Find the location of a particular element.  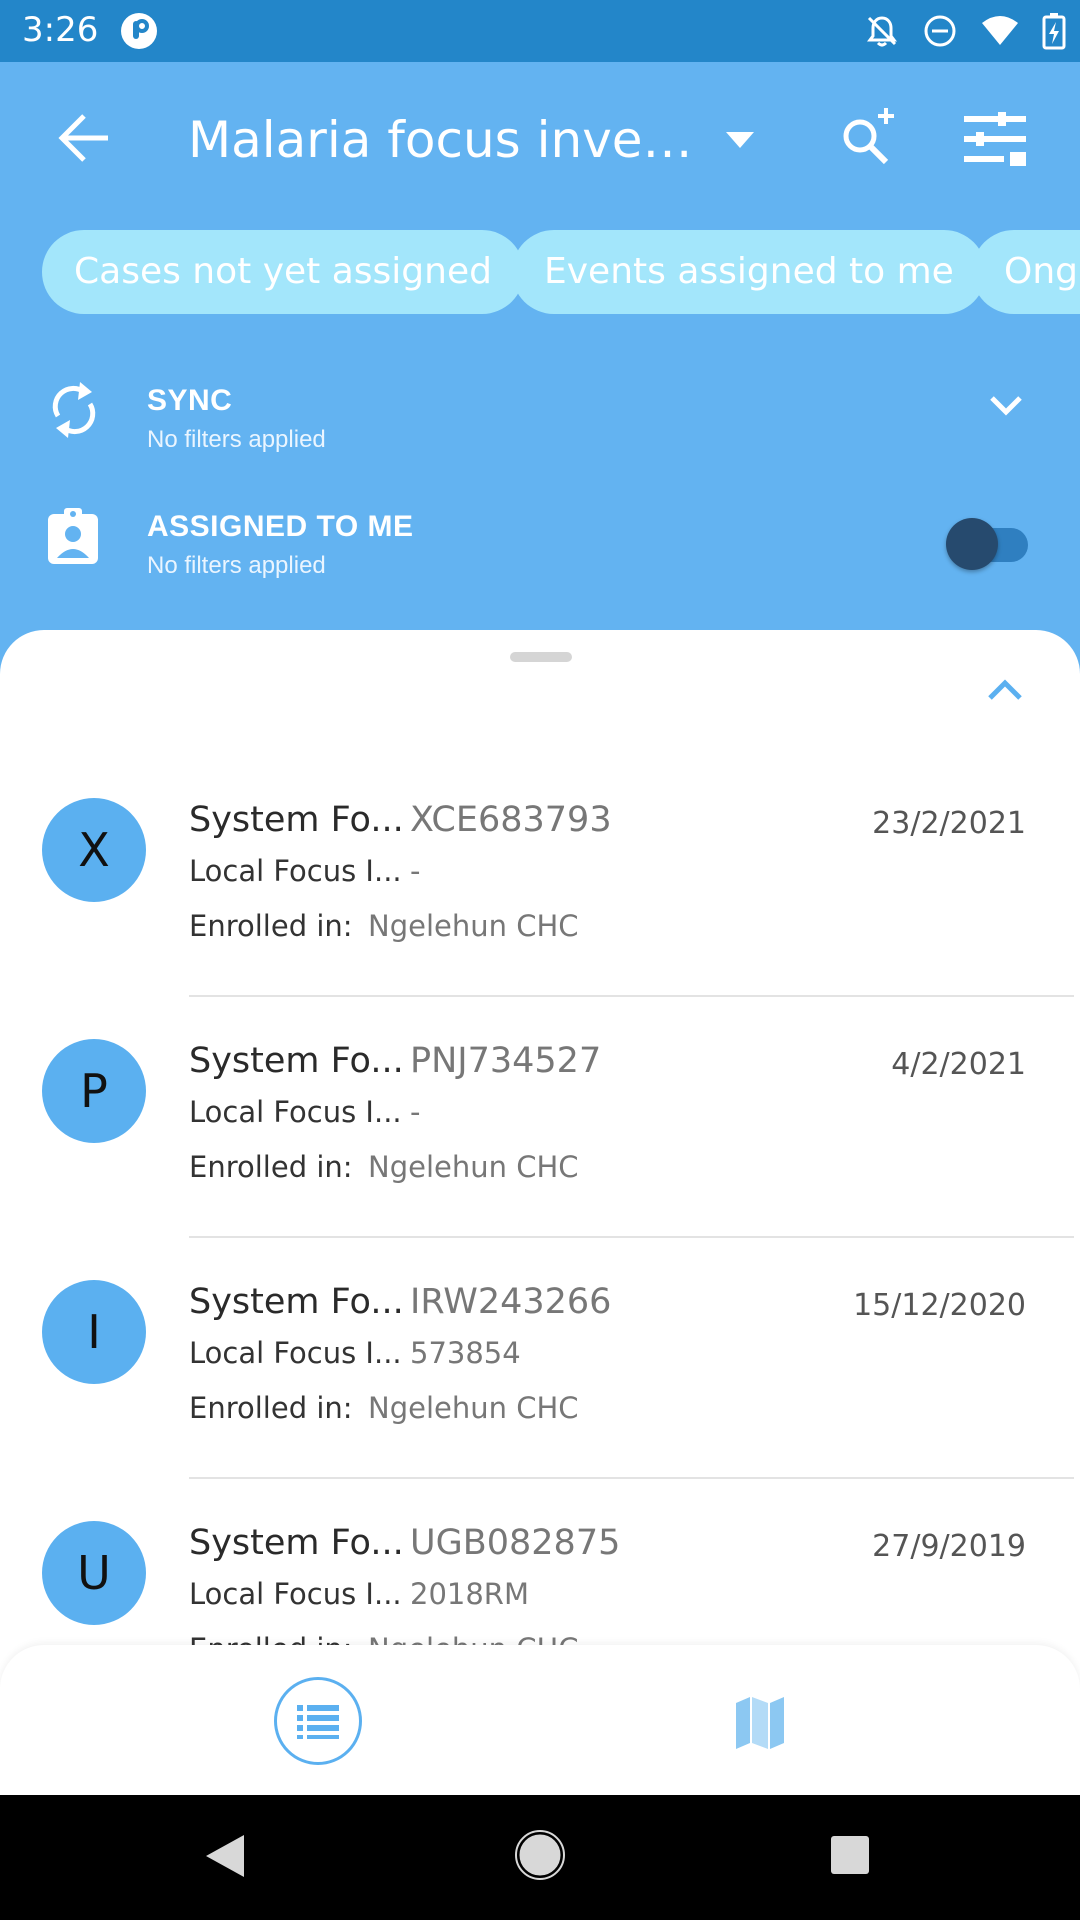

item-date: 23/2/2021 is located at coordinates (949, 823).